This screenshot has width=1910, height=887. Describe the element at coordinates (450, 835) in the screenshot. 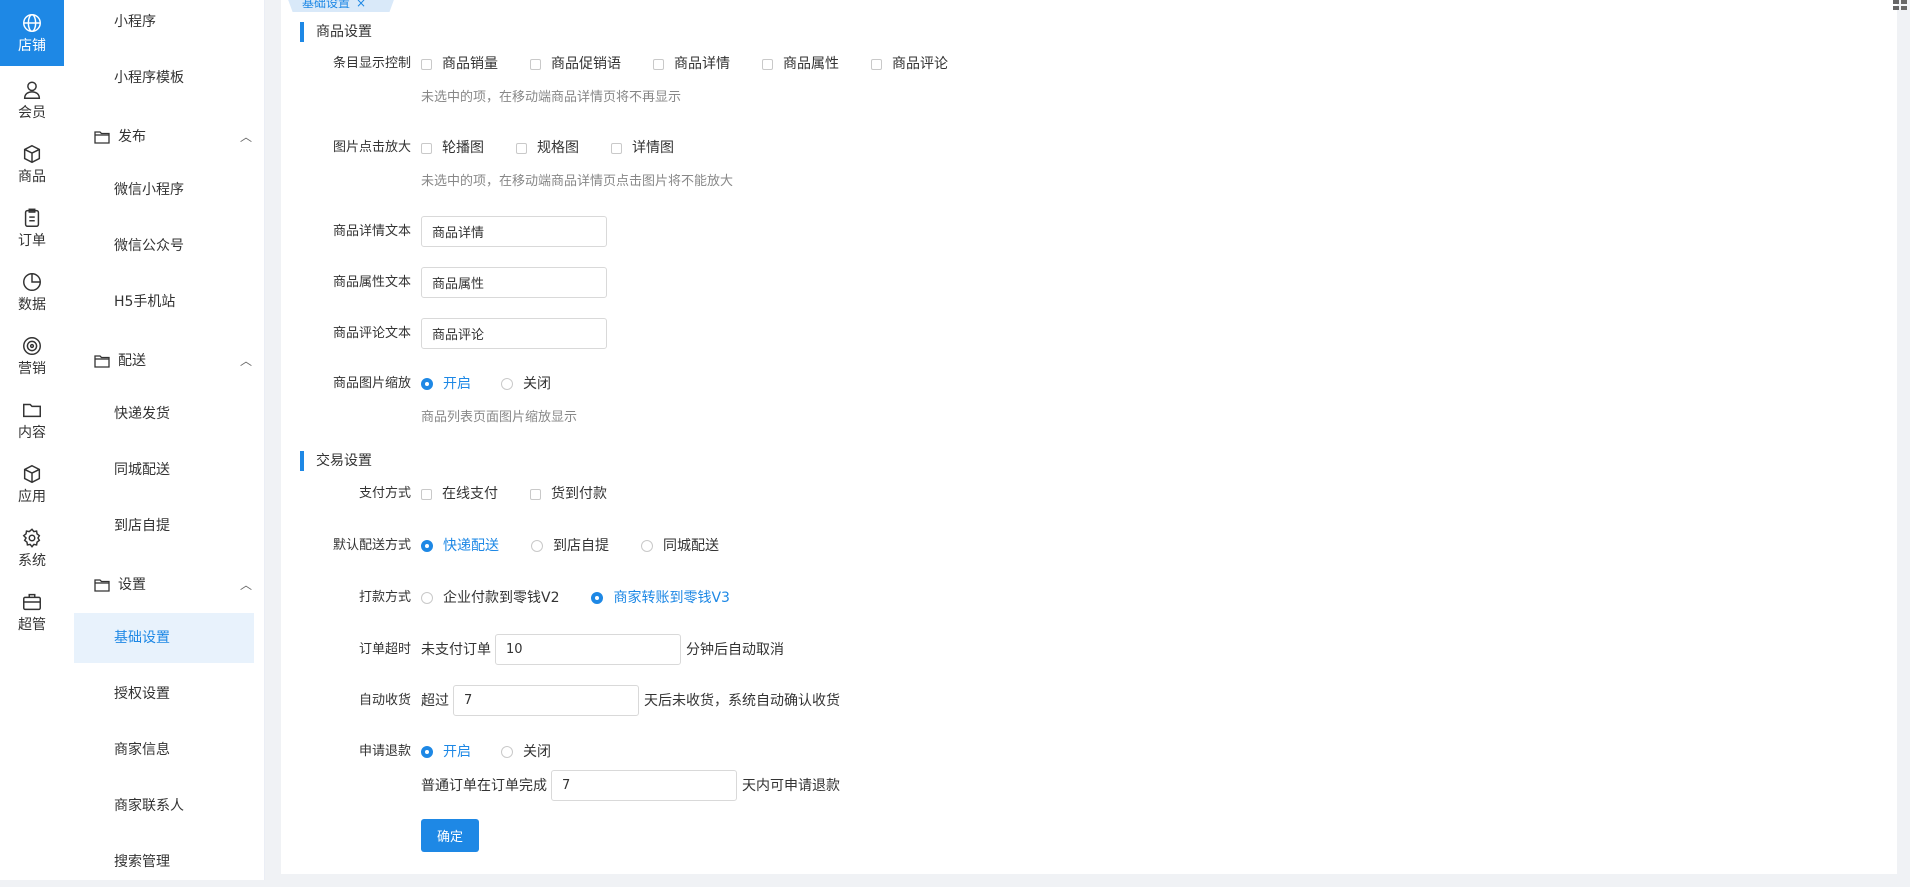

I see `confirm-button: 确定` at that location.